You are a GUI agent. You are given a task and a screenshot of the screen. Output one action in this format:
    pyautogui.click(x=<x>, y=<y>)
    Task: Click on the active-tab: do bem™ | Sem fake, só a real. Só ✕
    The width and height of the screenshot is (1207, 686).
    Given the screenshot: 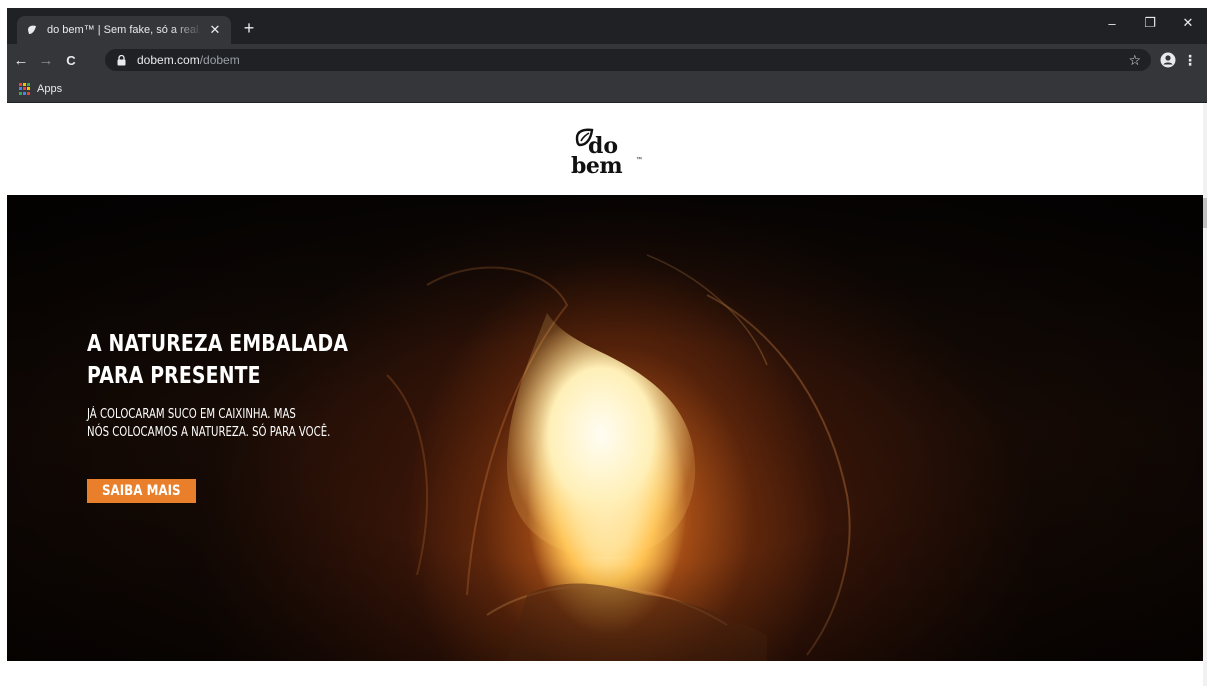 What is the action you would take?
    pyautogui.click(x=124, y=30)
    